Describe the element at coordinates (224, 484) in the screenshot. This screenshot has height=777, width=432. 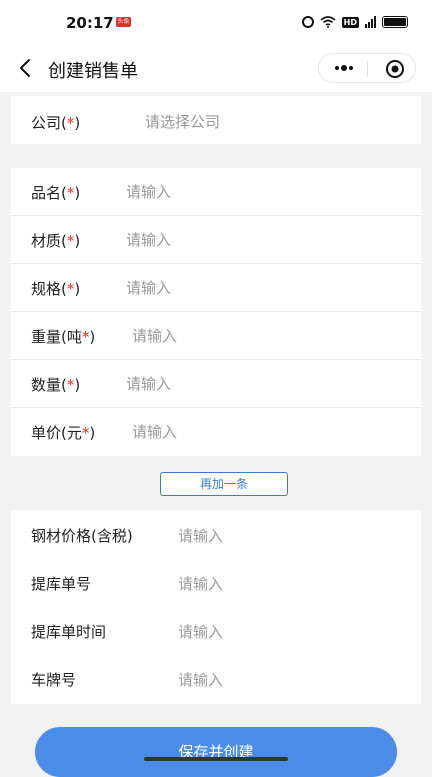
I see `add-more-button: 再加一条` at that location.